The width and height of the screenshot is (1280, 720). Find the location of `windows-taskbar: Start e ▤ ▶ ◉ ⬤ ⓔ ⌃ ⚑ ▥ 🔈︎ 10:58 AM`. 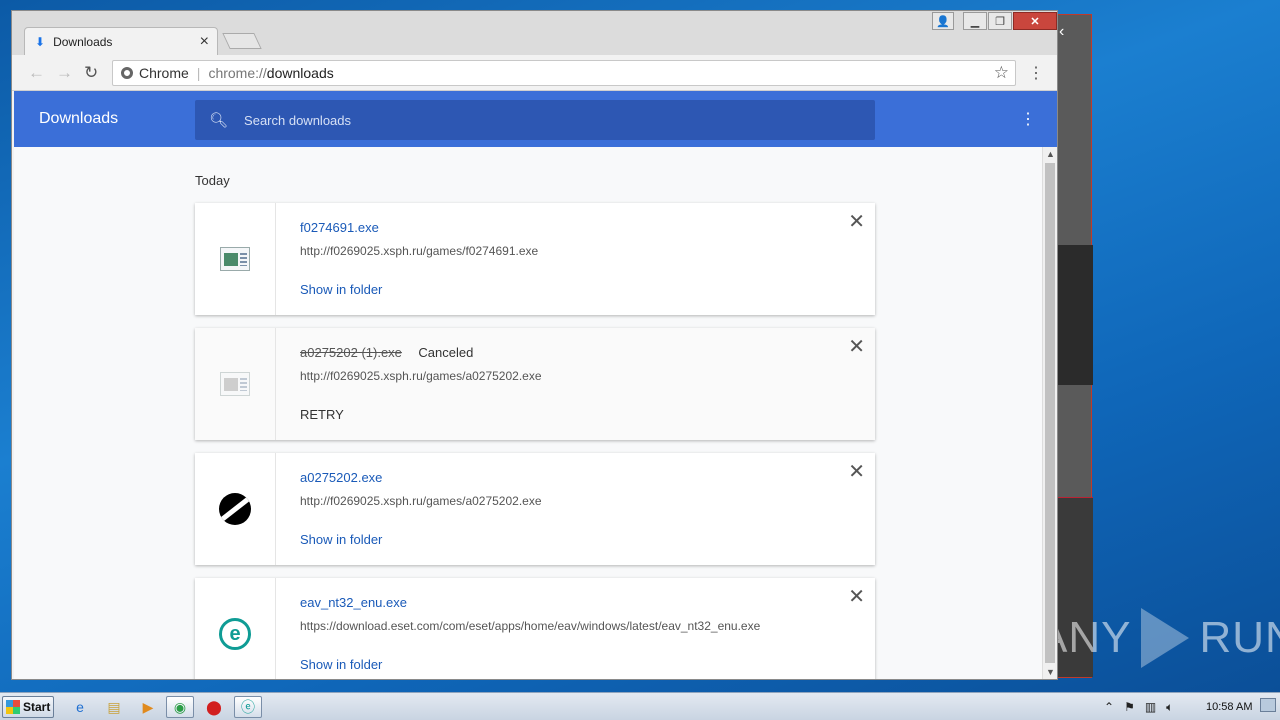

windows-taskbar: Start e ▤ ▶ ◉ ⬤ ⓔ ⌃ ⚑ ▥ 🔈︎ 10:58 AM is located at coordinates (640, 706).